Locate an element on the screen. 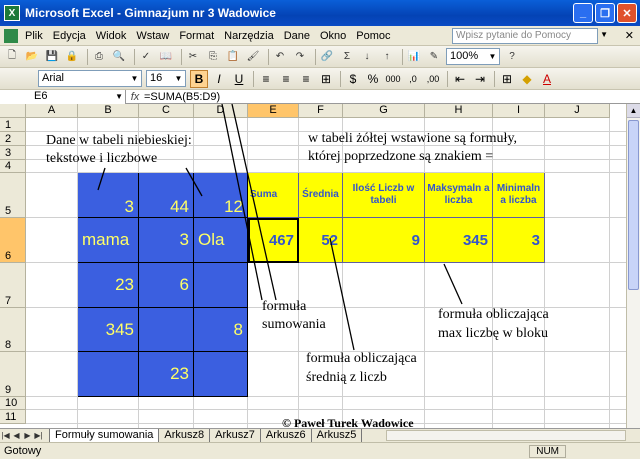 The image size is (640, 459). menu-widok: Widok is located at coordinates (111, 36).